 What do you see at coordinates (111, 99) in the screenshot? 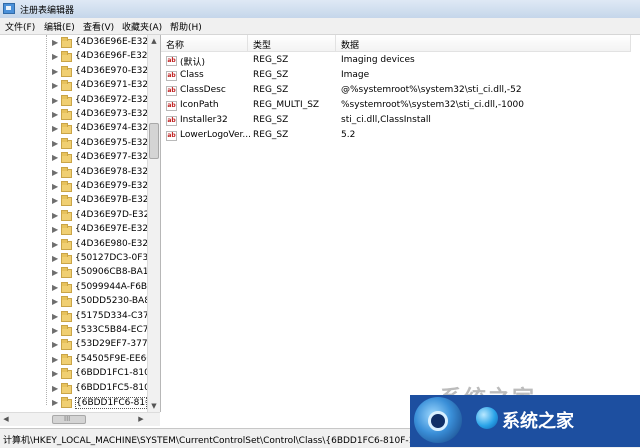
I see `tree-item-label: {4D36E972-E325` at bounding box center [111, 99].